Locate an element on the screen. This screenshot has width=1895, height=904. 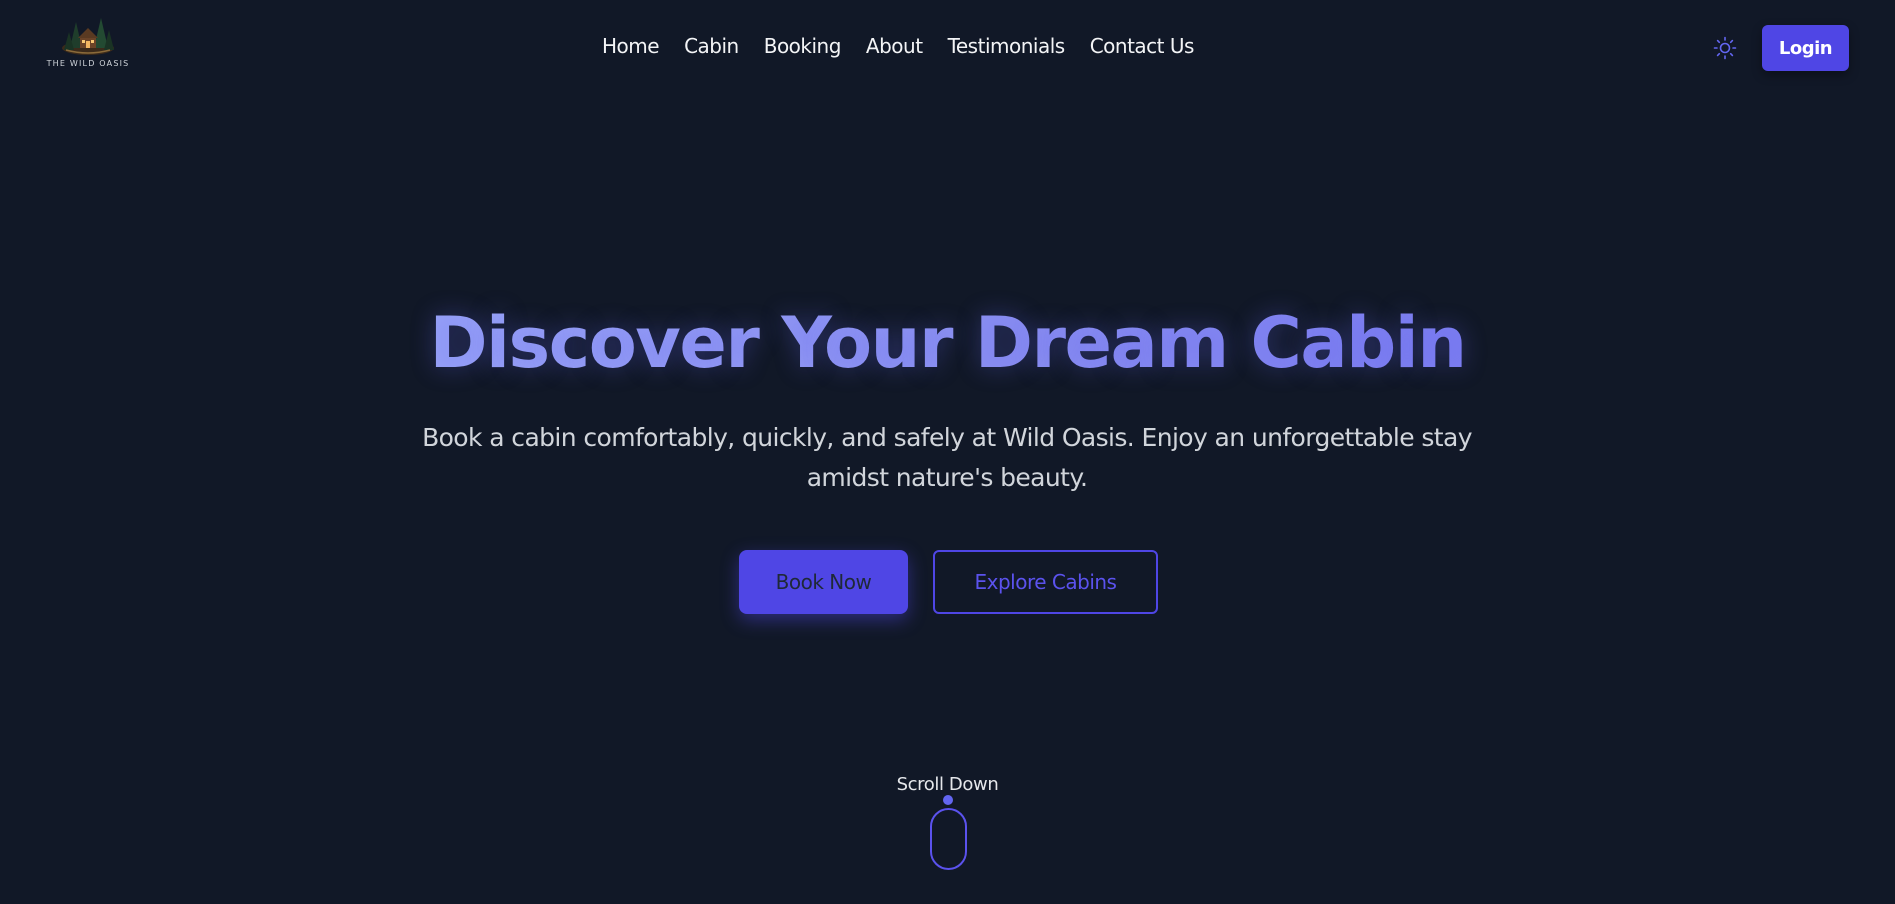
nav-item-booking: Booking is located at coordinates (803, 46).